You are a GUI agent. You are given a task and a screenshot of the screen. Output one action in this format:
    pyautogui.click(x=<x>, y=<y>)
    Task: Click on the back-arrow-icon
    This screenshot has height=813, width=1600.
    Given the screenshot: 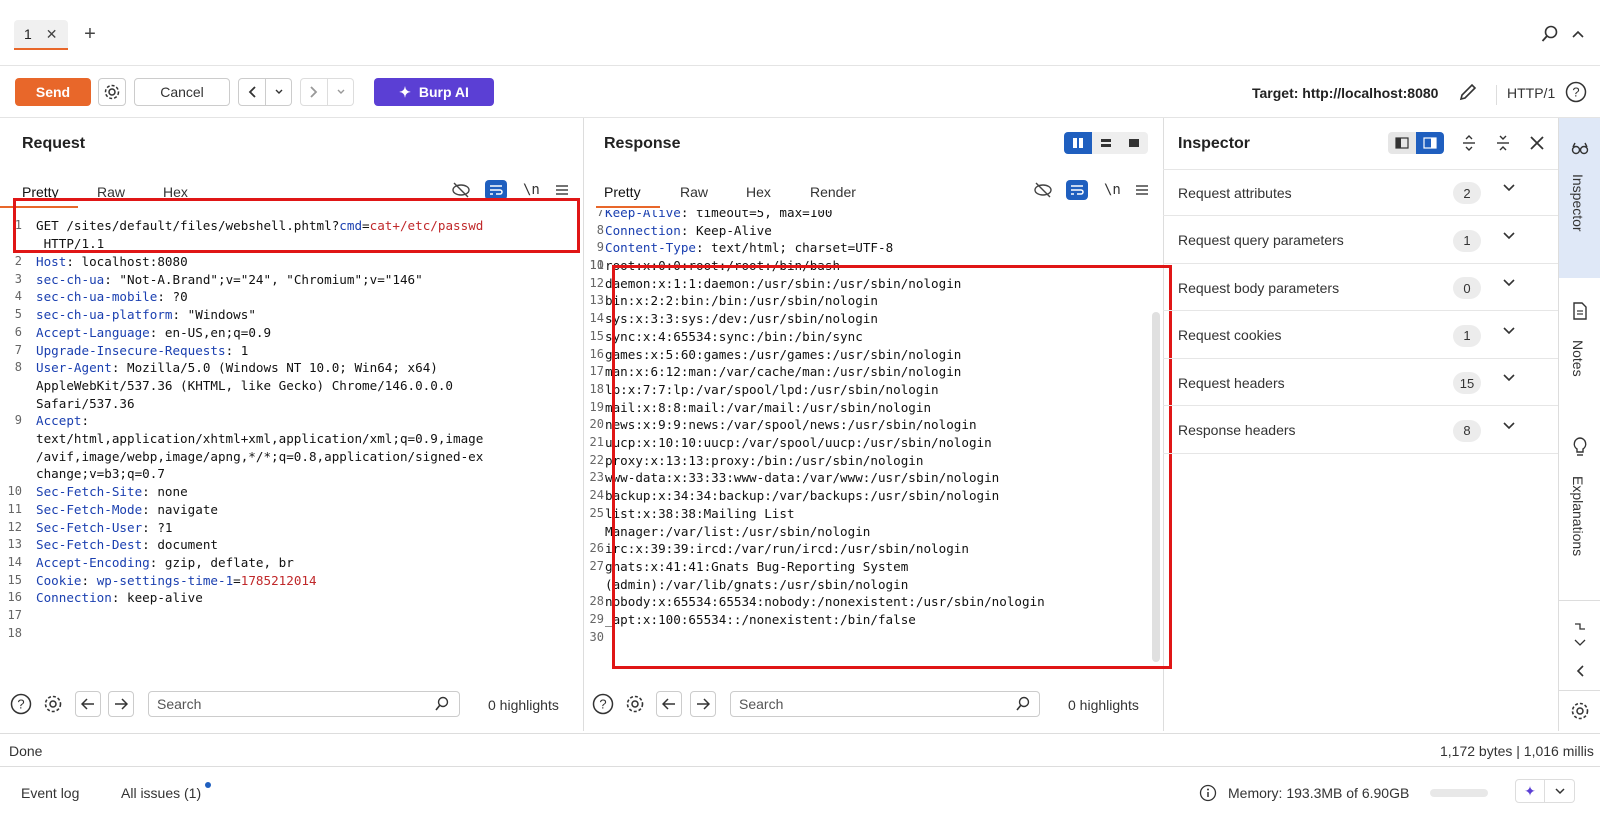 What is the action you would take?
    pyautogui.click(x=252, y=92)
    